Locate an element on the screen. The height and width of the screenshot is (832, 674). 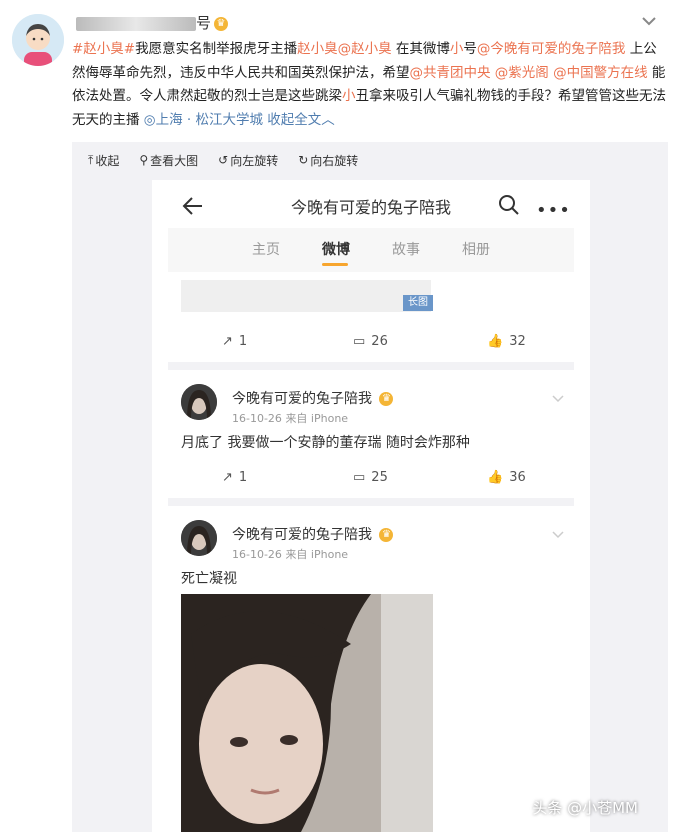
mention-link: #赵小臭# is located at coordinates (103, 49).